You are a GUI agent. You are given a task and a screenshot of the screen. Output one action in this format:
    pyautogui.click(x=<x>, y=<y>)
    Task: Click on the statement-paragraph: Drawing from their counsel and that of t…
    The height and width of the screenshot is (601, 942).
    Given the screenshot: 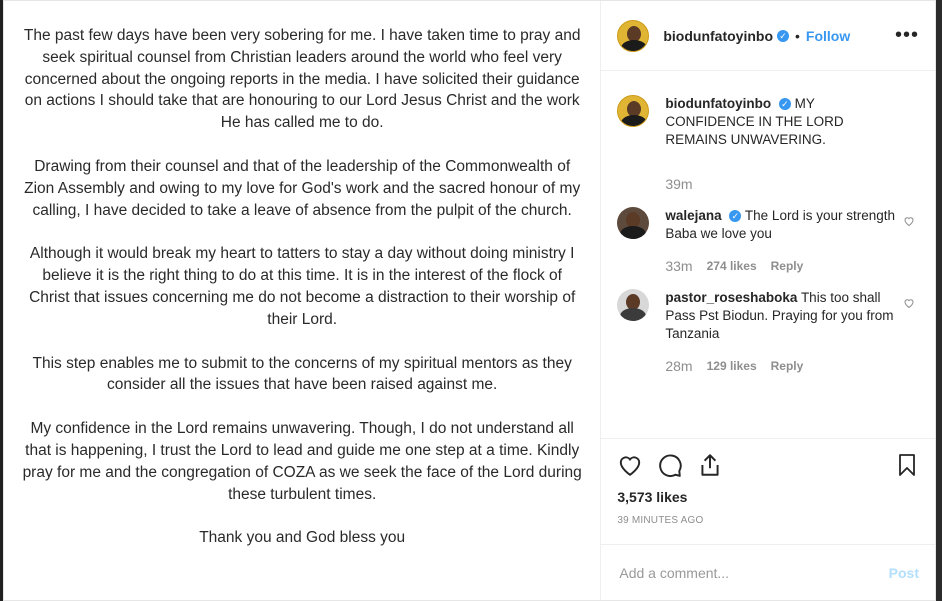 What is the action you would take?
    pyautogui.click(x=302, y=188)
    